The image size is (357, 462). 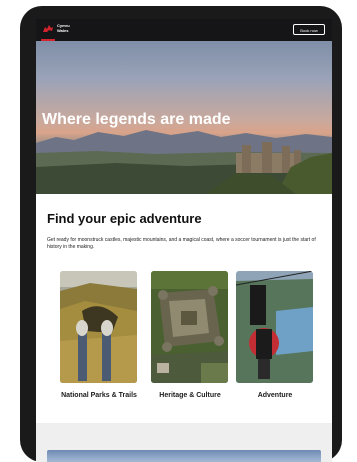 What do you see at coordinates (309, 29) in the screenshot?
I see `book-now-button: Book now` at bounding box center [309, 29].